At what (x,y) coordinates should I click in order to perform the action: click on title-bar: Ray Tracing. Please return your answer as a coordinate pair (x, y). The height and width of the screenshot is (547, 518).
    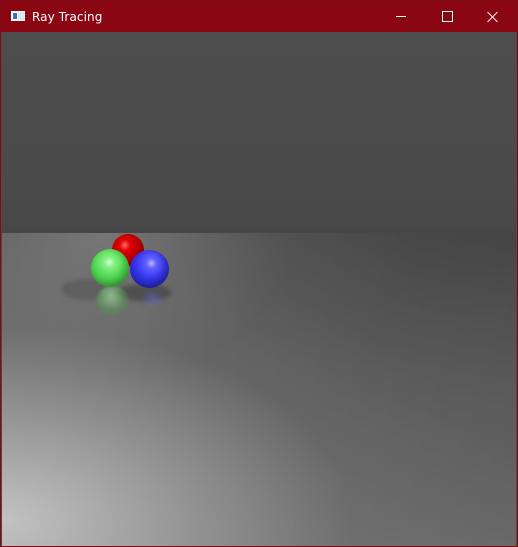
    Looking at the image, I should click on (259, 16).